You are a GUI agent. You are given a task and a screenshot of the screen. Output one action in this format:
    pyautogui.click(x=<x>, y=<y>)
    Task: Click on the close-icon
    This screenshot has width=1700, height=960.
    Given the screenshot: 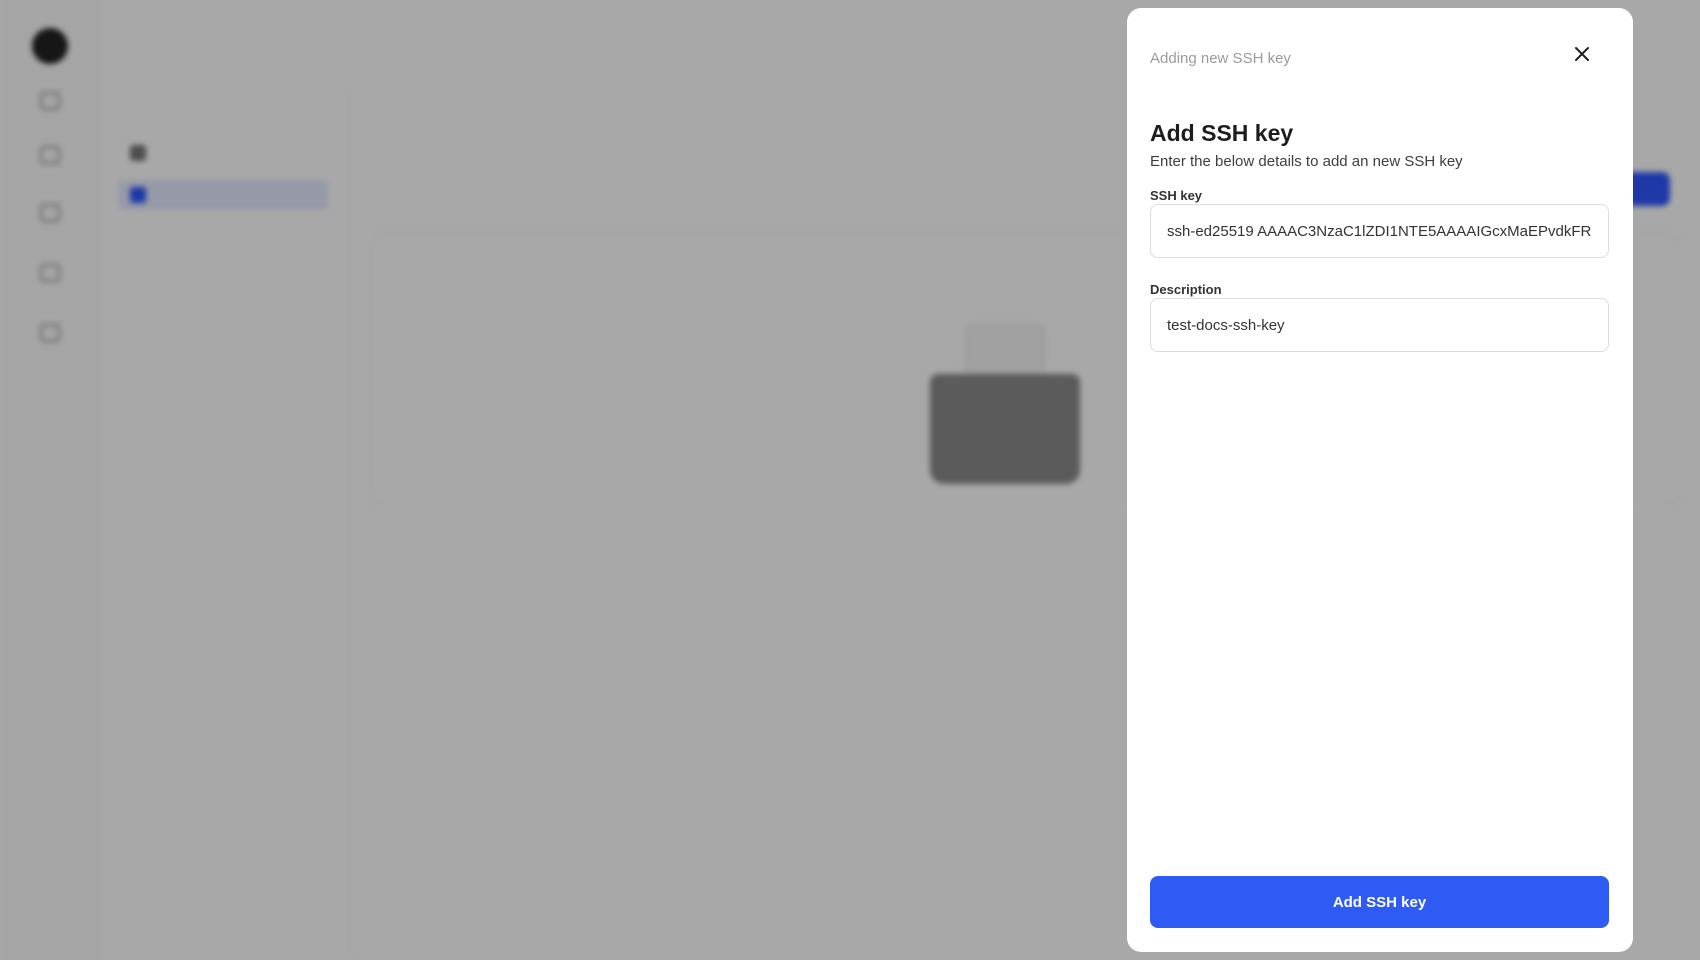 What is the action you would take?
    pyautogui.click(x=1582, y=54)
    